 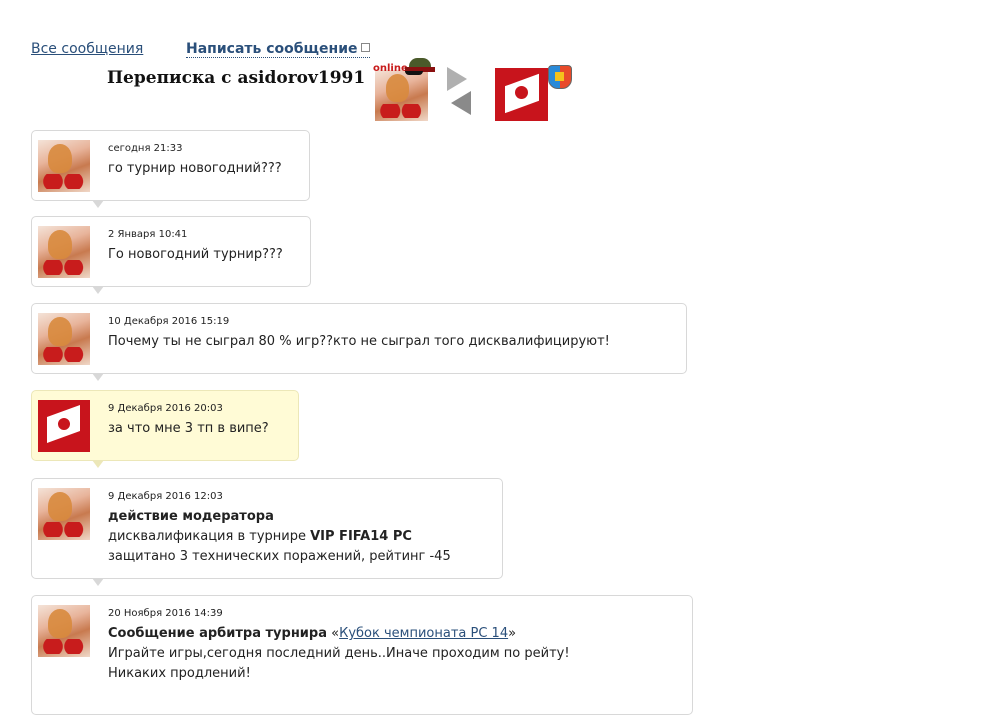 What do you see at coordinates (335, 633) in the screenshot?
I see `quote-open: «` at bounding box center [335, 633].